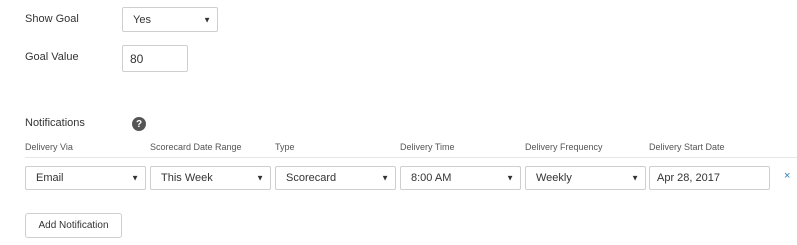 This screenshot has height=245, width=797. Describe the element at coordinates (155, 58) in the screenshot. I see `goal-value-input: 80` at that location.